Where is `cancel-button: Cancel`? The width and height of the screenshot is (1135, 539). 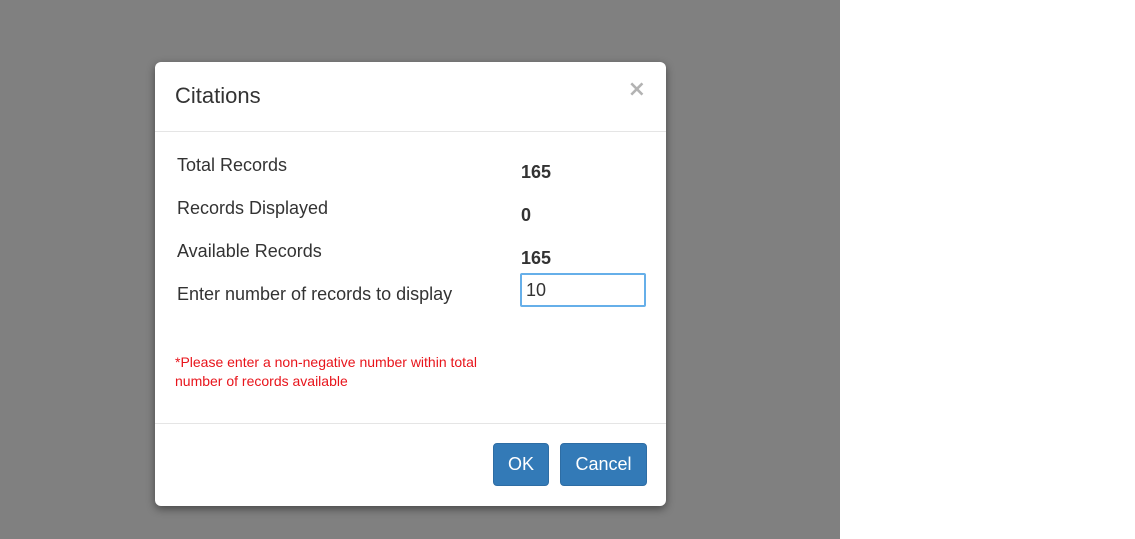
cancel-button: Cancel is located at coordinates (603, 464).